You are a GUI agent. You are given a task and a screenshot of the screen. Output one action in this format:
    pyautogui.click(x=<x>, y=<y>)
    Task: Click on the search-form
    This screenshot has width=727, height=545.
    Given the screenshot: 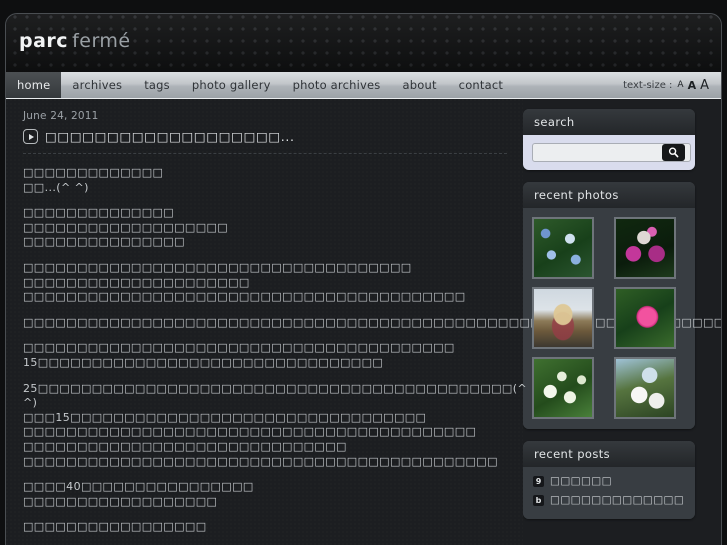 What is the action you would take?
    pyautogui.click(x=611, y=152)
    